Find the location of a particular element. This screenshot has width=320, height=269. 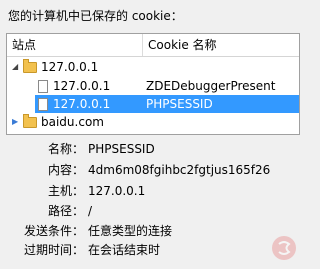

detail-value: 在会话结束时 is located at coordinates (124, 250).